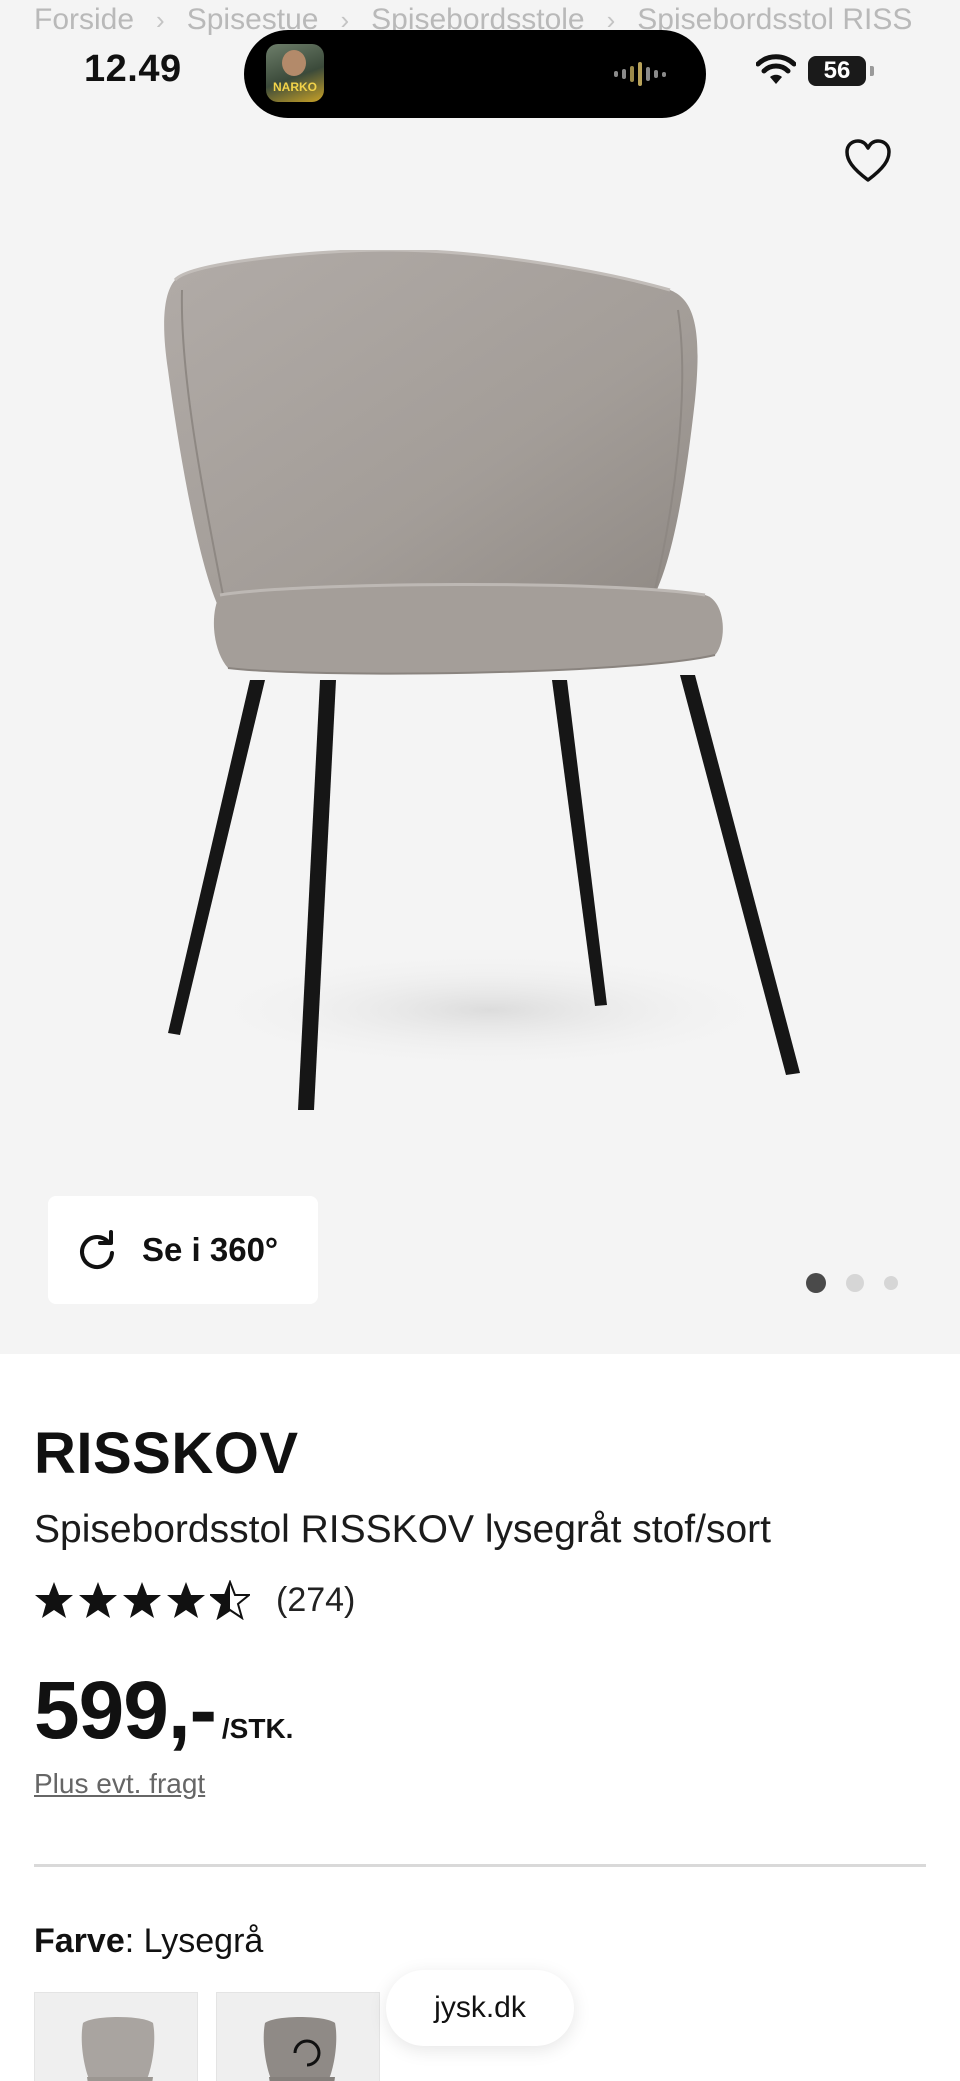 The height and width of the screenshot is (2081, 960). Describe the element at coordinates (166, 1453) in the screenshot. I see `product-brand: RISSKOV` at that location.